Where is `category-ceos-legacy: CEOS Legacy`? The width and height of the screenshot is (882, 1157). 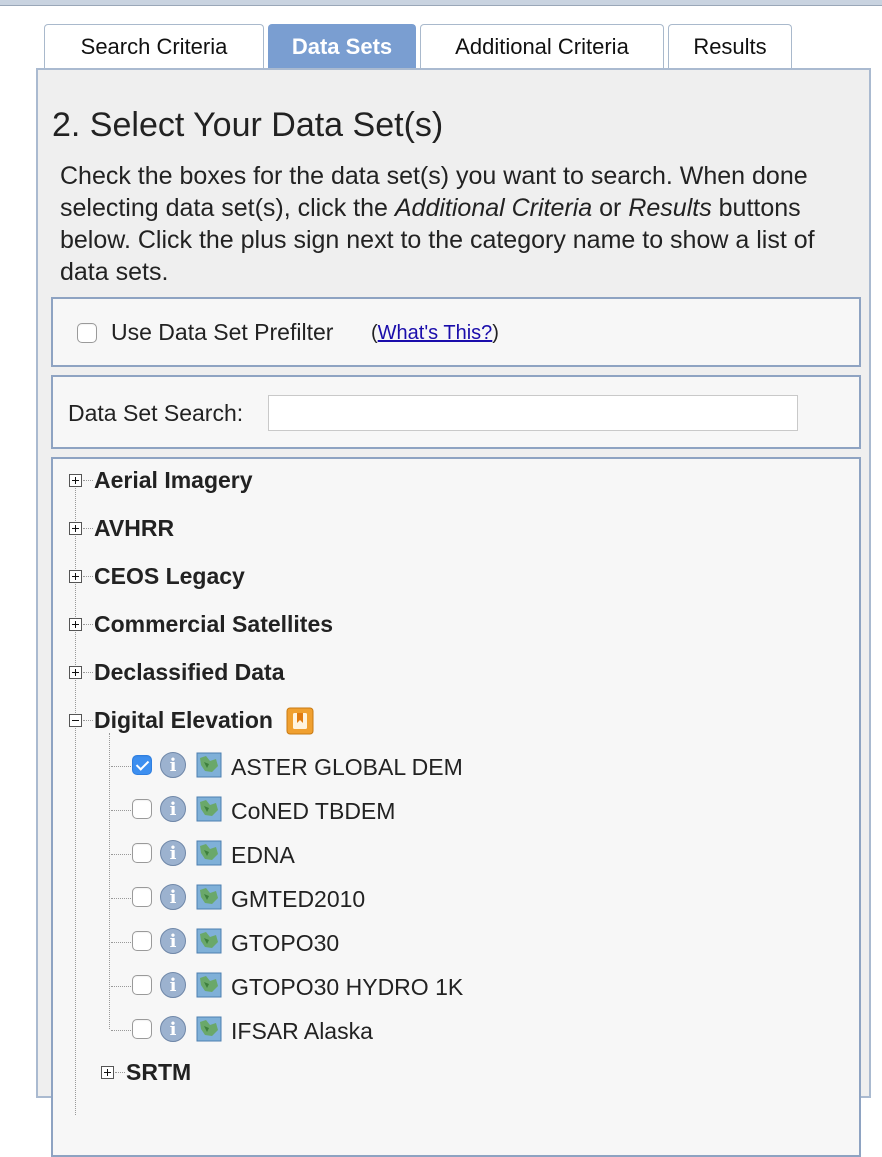 category-ceos-legacy: CEOS Legacy is located at coordinates (169, 576).